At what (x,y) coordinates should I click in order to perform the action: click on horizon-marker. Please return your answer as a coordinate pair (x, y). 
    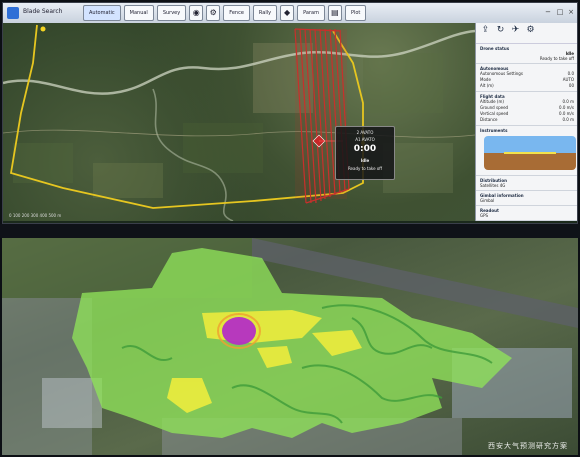
    Looking at the image, I should click on (530, 153).